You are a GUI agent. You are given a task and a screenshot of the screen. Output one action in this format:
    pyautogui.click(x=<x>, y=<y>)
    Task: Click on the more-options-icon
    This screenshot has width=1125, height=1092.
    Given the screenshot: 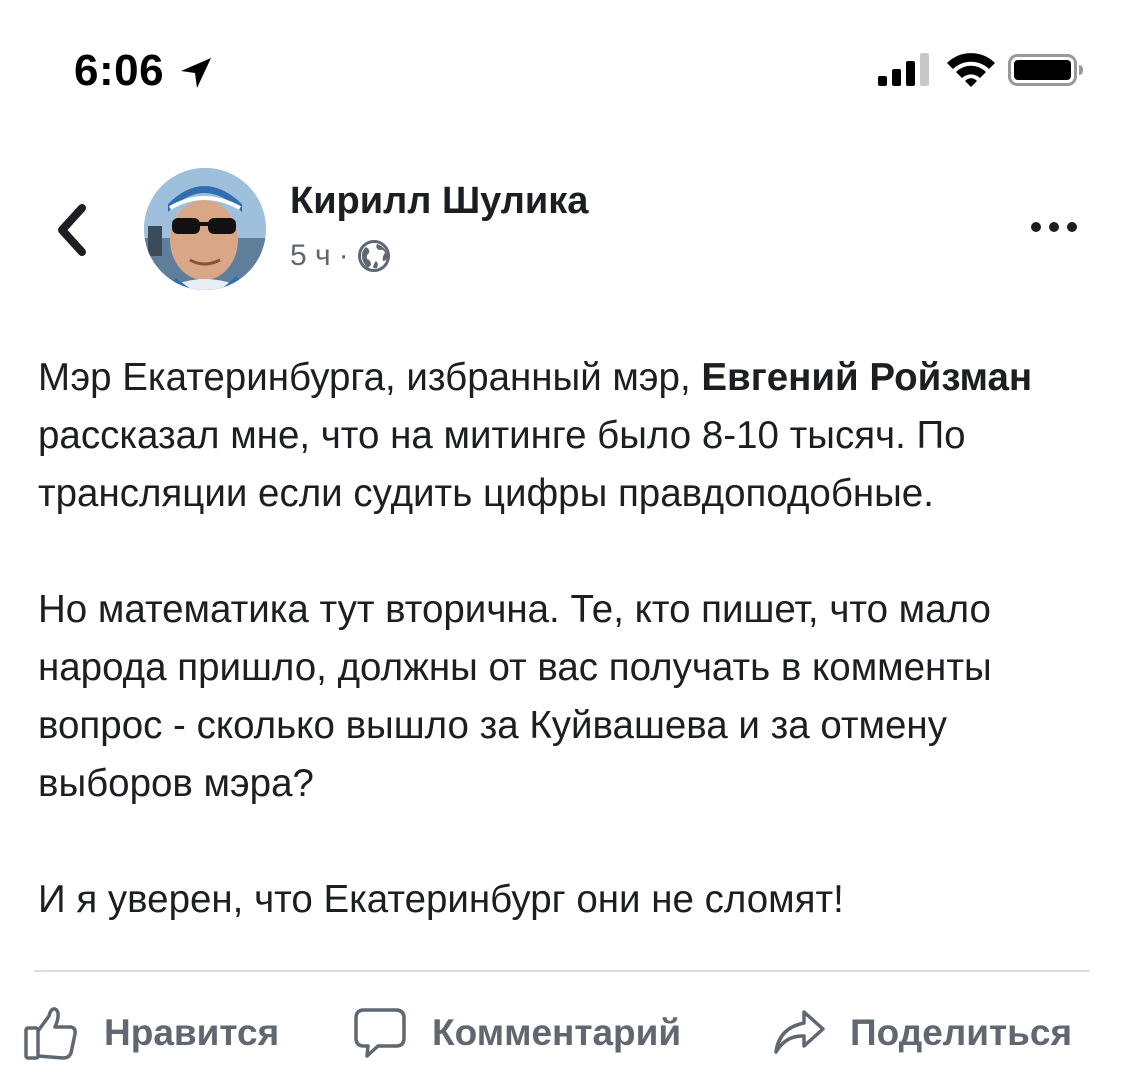 What is the action you would take?
    pyautogui.click(x=1054, y=227)
    